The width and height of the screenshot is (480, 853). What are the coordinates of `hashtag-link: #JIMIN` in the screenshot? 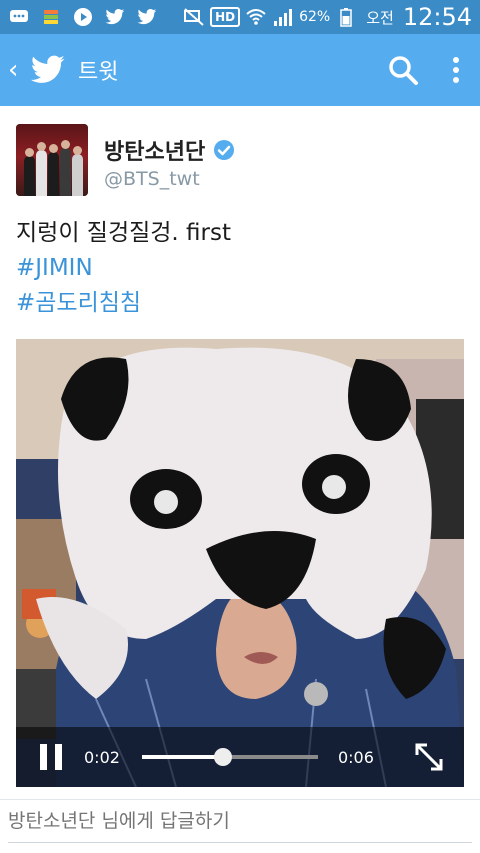 It's located at (123, 268).